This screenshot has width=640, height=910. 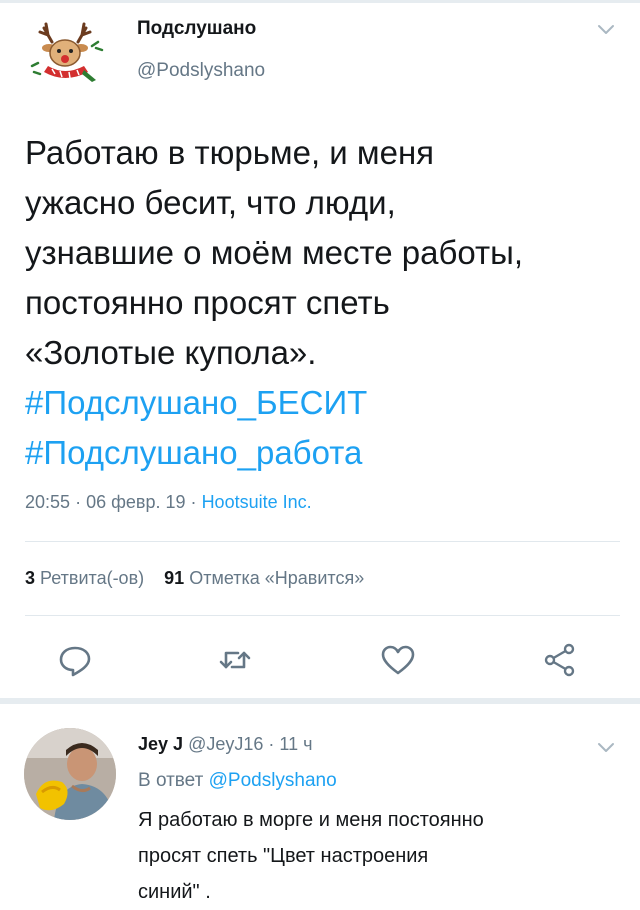 I want to click on reply-header: Jey J @JeyJ16 · 11 ч, so click(x=225, y=744).